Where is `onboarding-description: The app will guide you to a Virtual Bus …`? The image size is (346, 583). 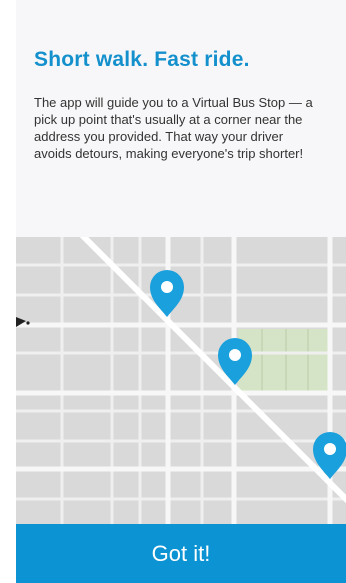 onboarding-description: The app will guide you to a Virtual Bus … is located at coordinates (173, 128).